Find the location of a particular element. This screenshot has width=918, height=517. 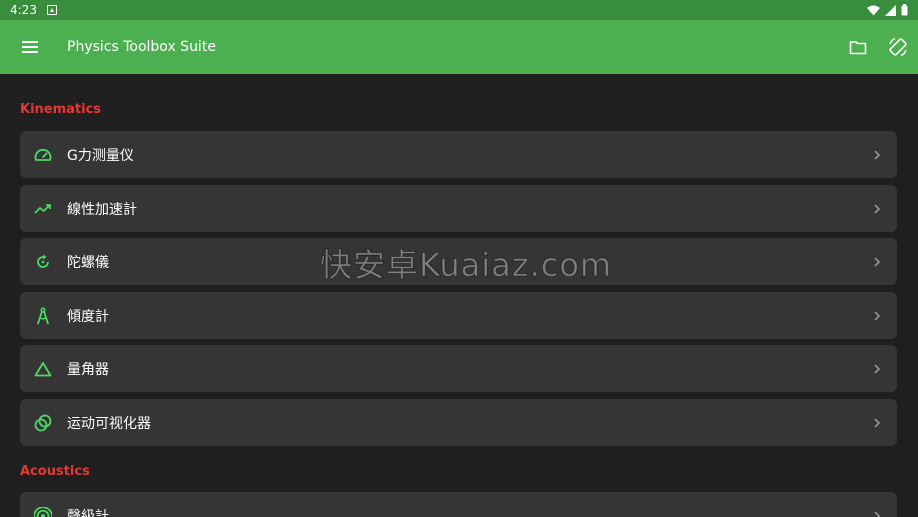

rings-icon is located at coordinates (43, 423).